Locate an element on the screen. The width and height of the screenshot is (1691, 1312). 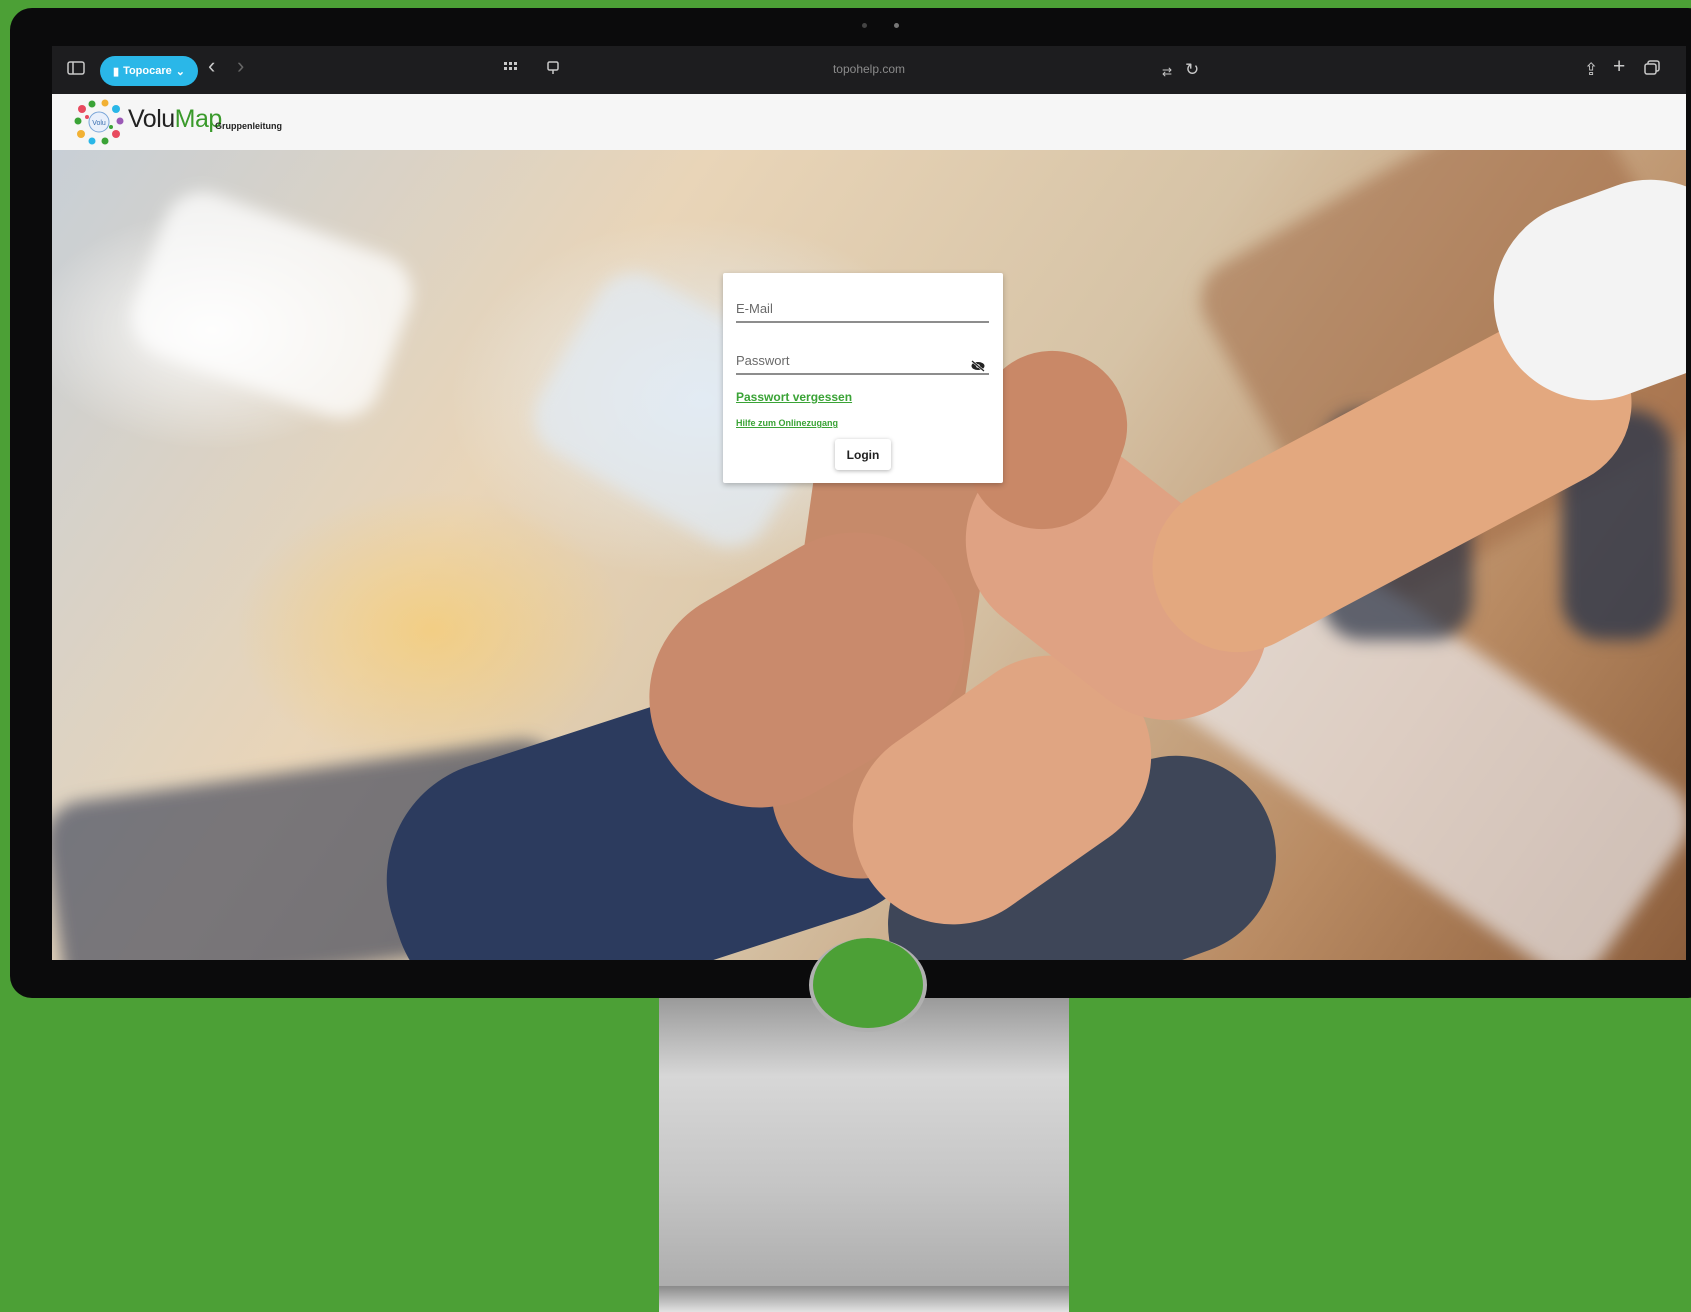
stand-cutout is located at coordinates (868, 985).